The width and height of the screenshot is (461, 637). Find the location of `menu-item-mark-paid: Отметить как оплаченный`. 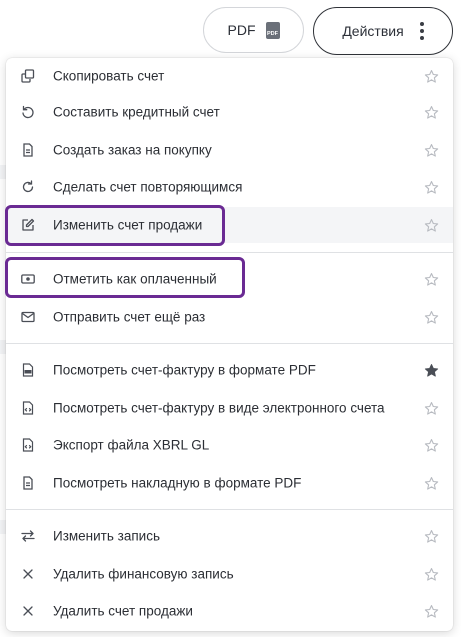

menu-item-mark-paid: Отметить как оплаченный is located at coordinates (229, 279).